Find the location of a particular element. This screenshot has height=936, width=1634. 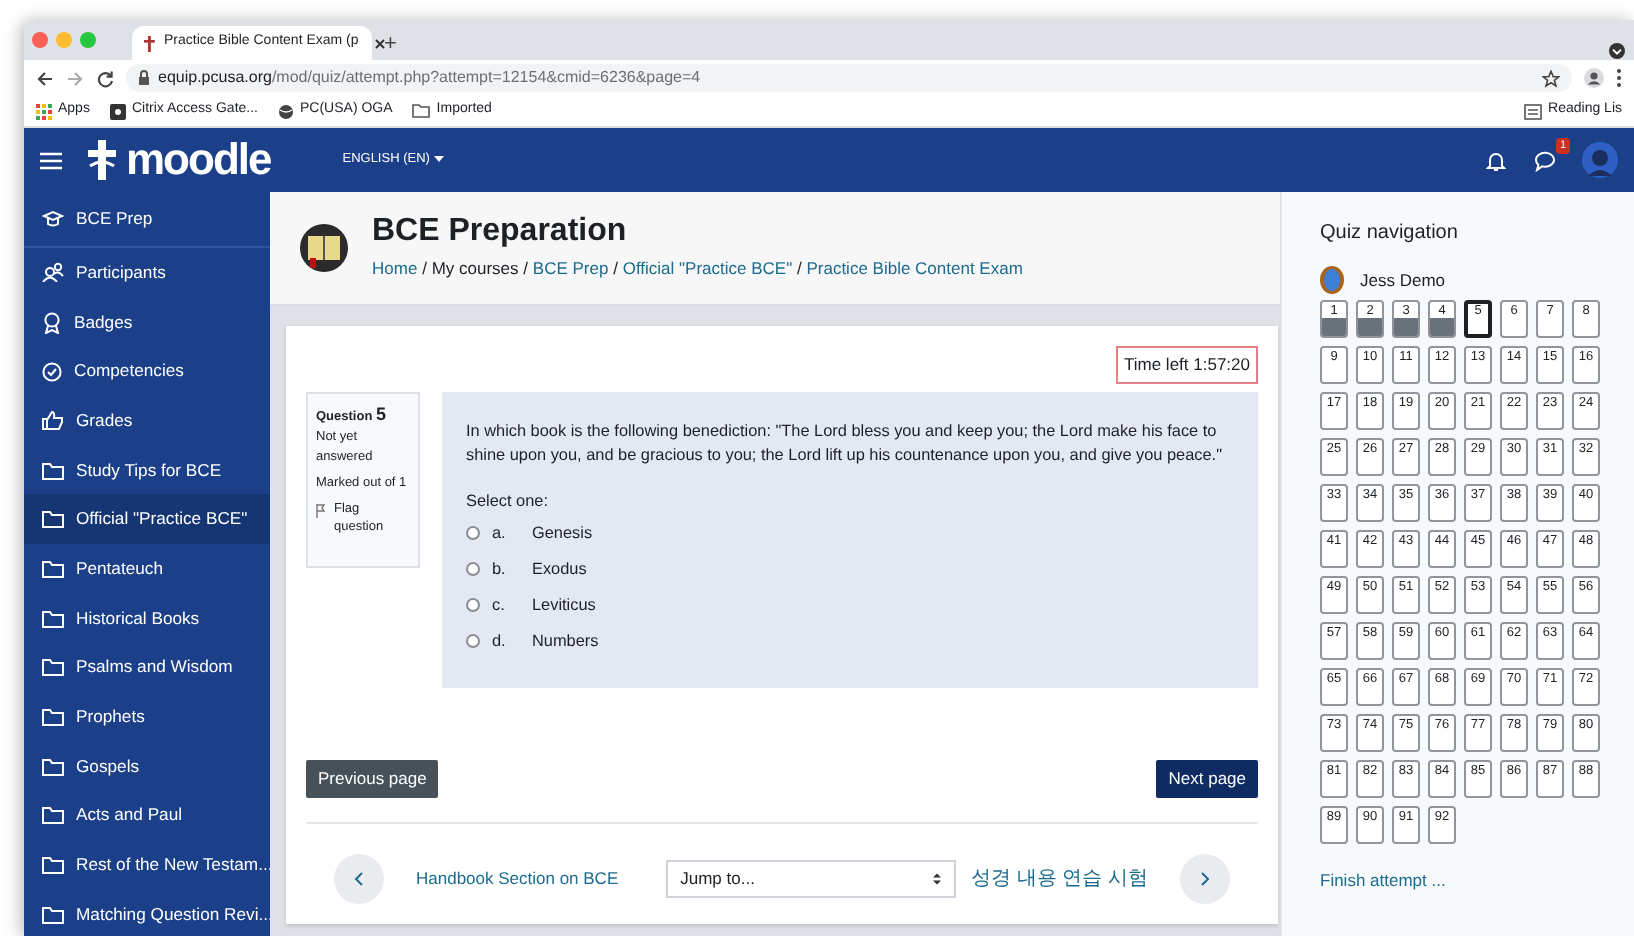

drawer-title: Quiz navigation is located at coordinates (1390, 234).